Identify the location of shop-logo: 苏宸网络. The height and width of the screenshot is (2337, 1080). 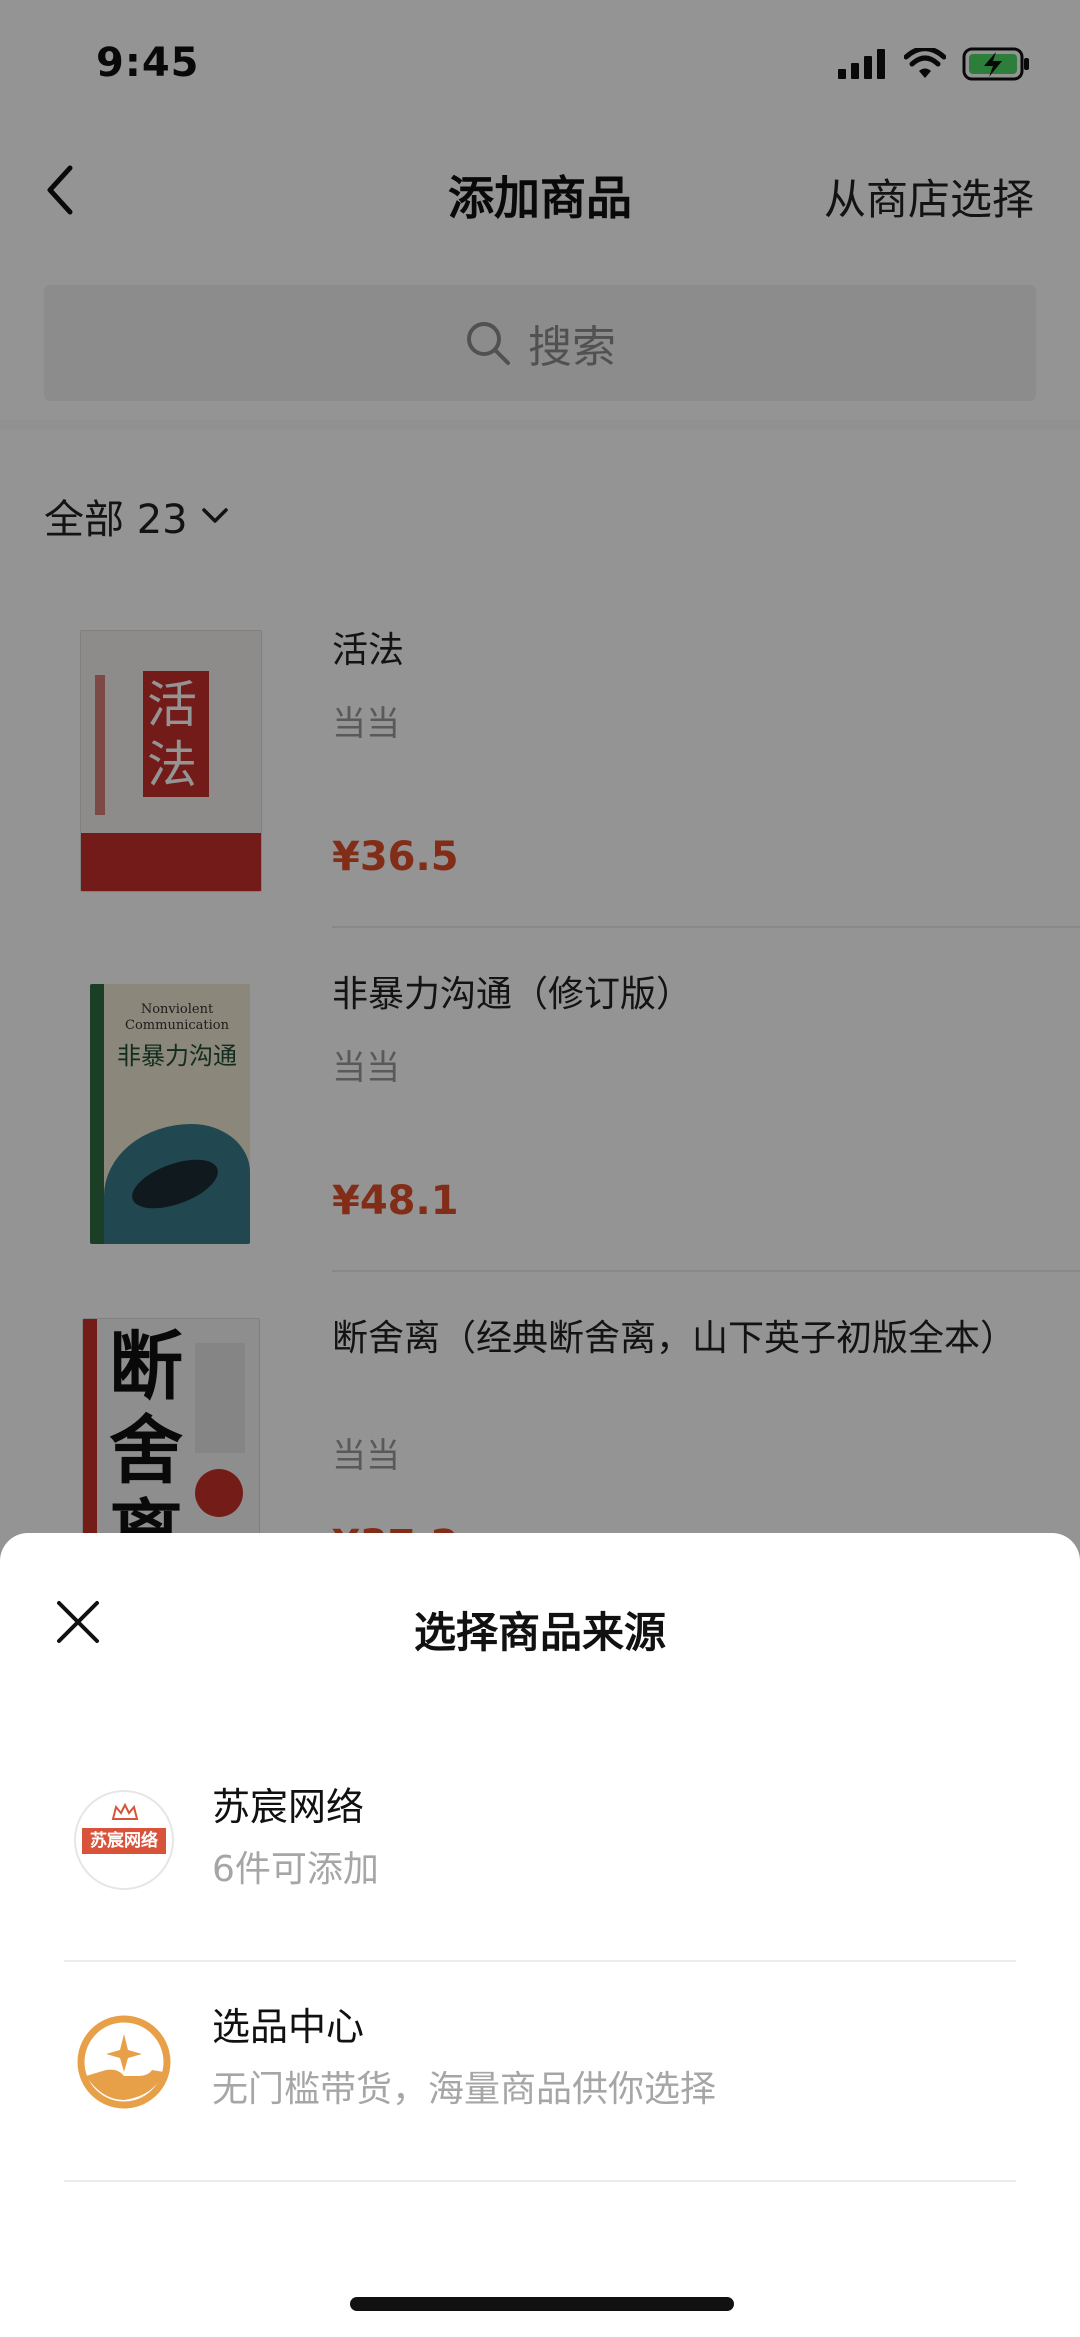
(124, 1840).